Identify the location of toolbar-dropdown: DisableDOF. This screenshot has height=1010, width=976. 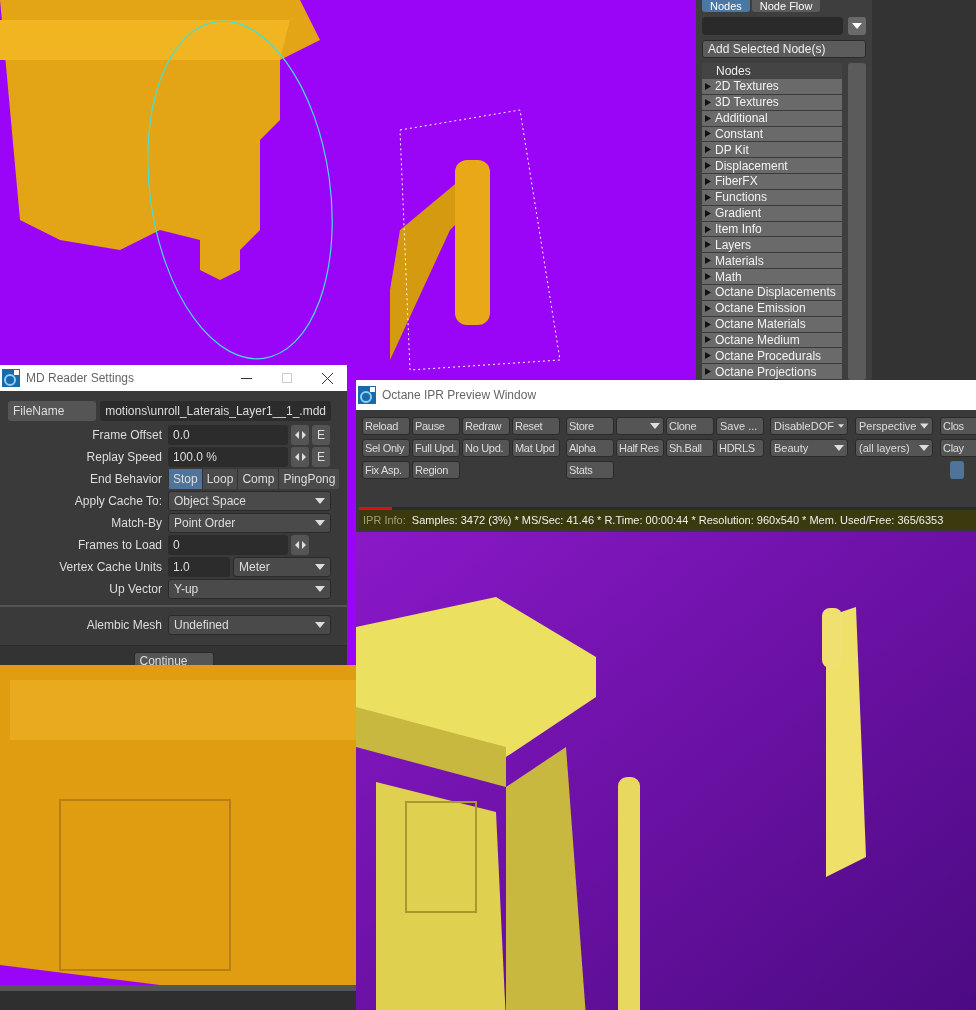
(809, 426).